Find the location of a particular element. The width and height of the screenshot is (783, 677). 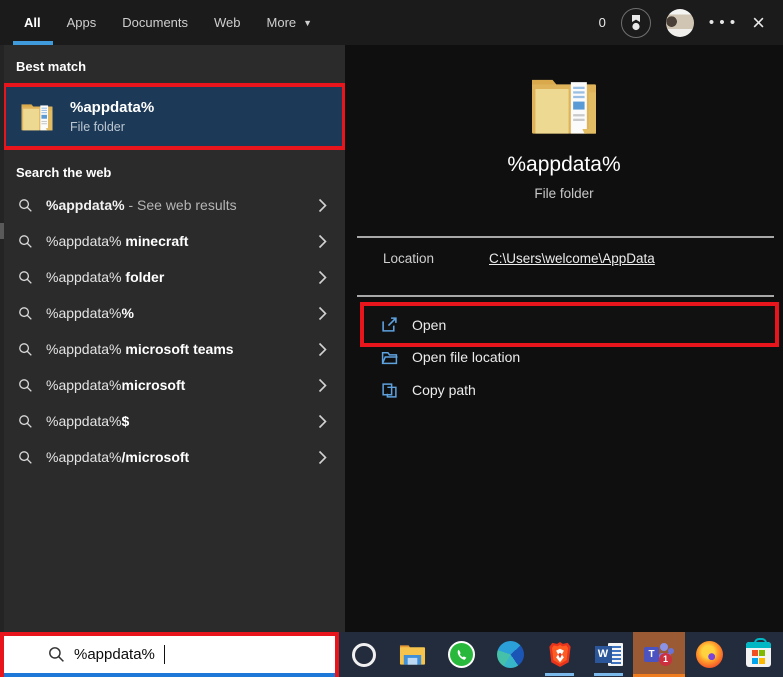

search-query-text: %appdata% is located at coordinates (114, 654).